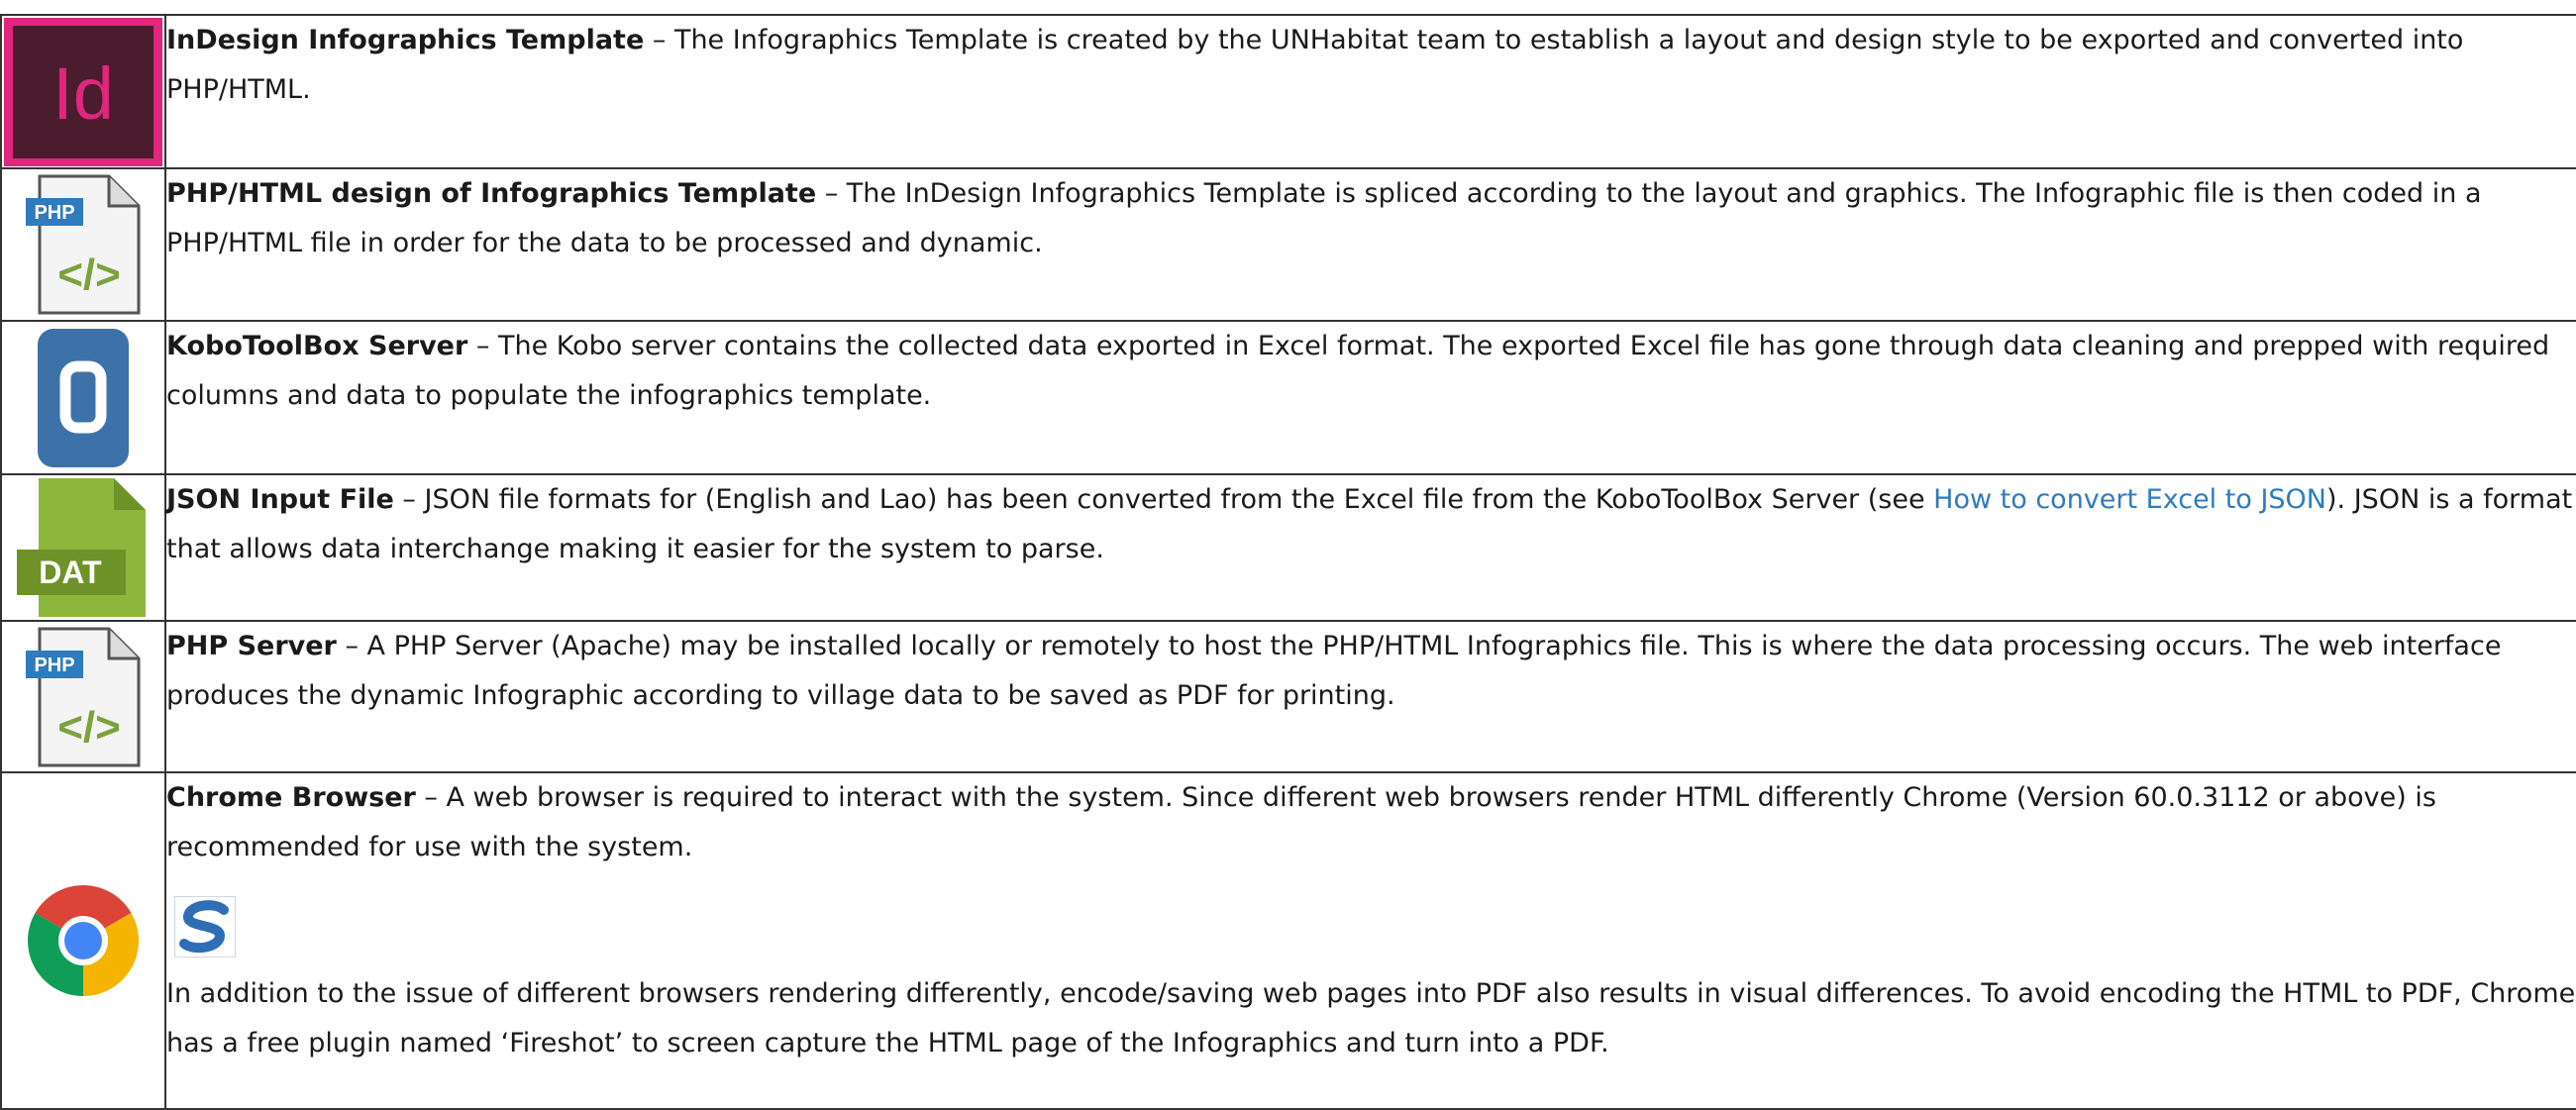 This screenshot has width=2576, height=1110. I want to click on icon-cell: Id, so click(83, 91).